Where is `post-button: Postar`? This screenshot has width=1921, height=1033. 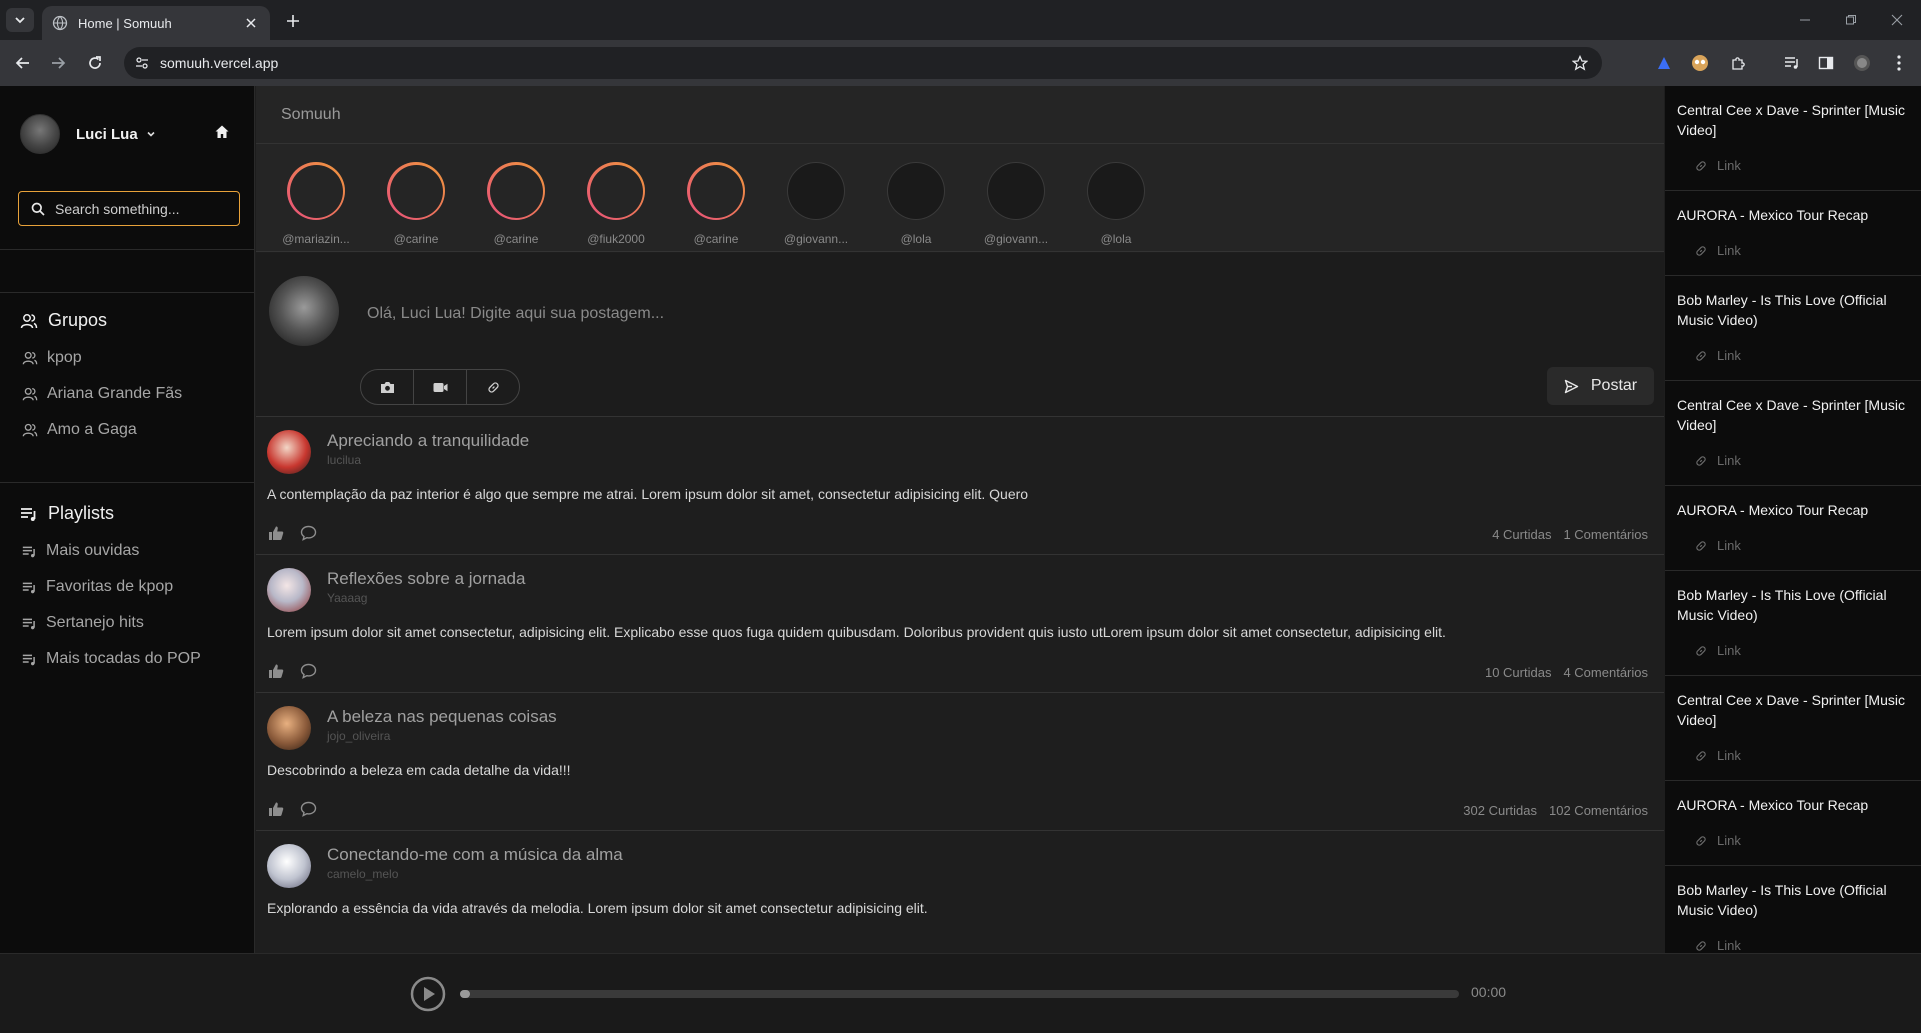
post-button: Postar is located at coordinates (1600, 386).